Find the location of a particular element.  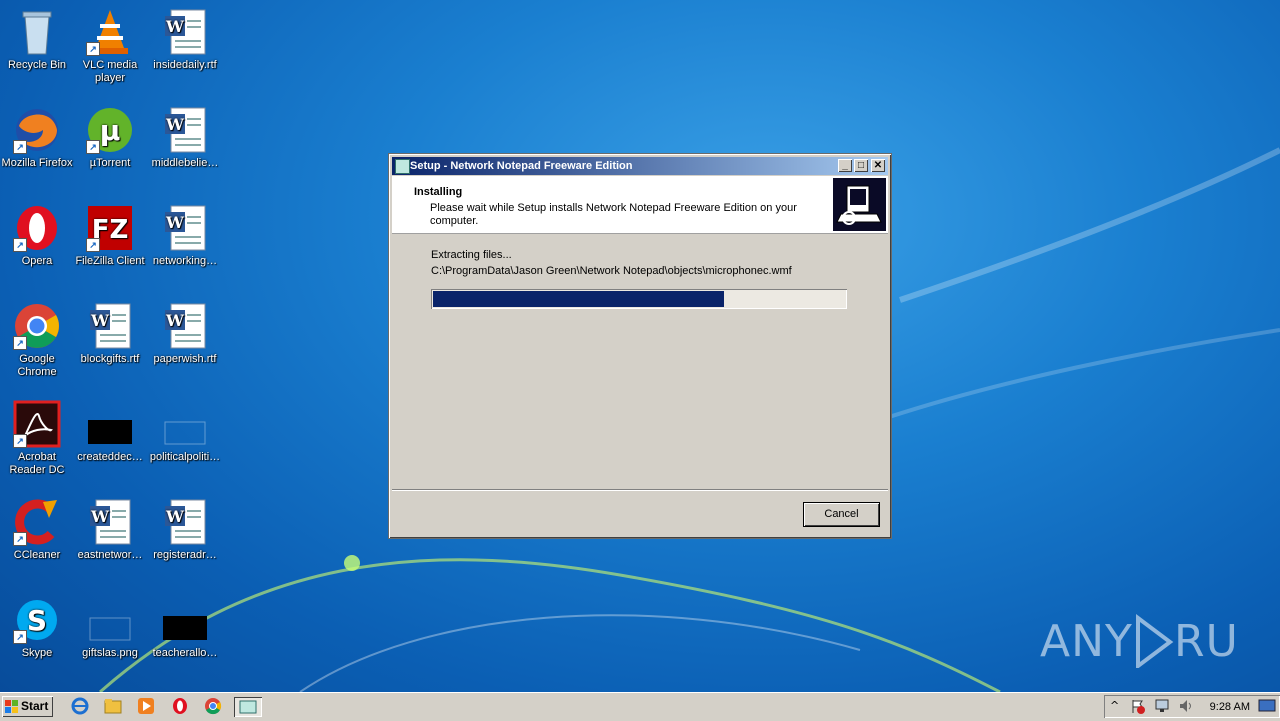

desktop-icon-paperwish: W paperwish.rtf is located at coordinates (185, 334).